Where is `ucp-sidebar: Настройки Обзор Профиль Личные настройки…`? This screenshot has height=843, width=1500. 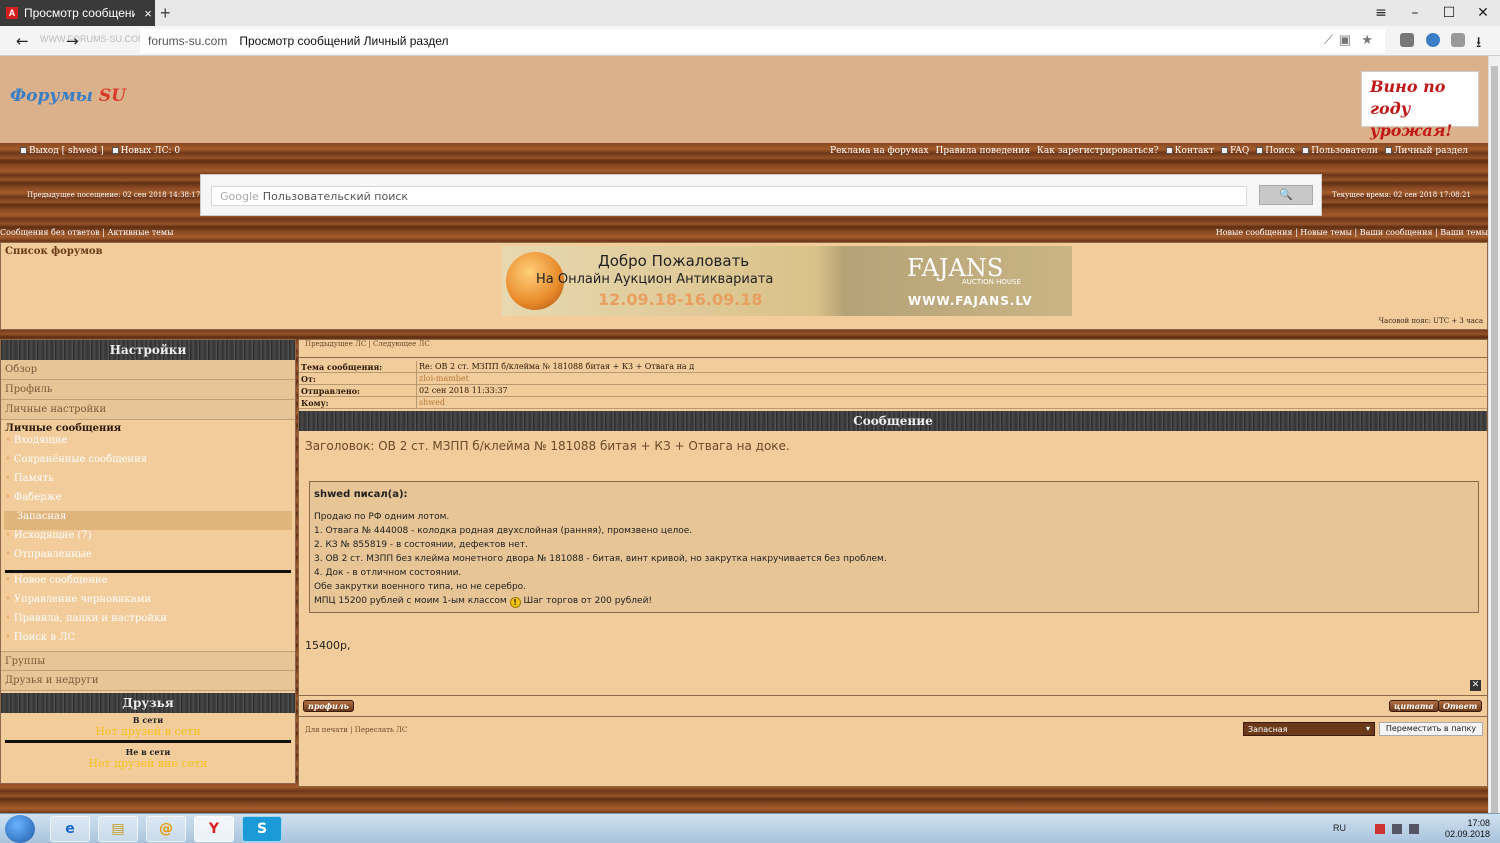 ucp-sidebar: Настройки Обзор Профиль Личные настройки… is located at coordinates (148, 561).